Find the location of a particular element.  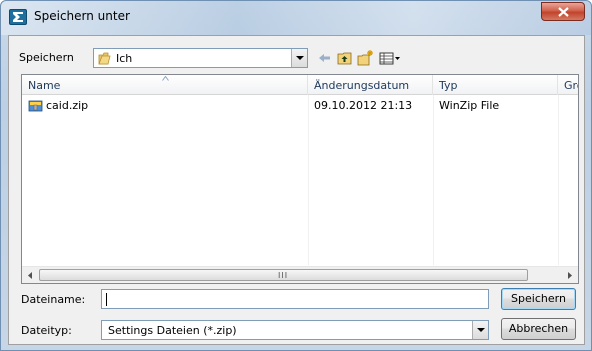

scroll-right-icon is located at coordinates (569, 275).